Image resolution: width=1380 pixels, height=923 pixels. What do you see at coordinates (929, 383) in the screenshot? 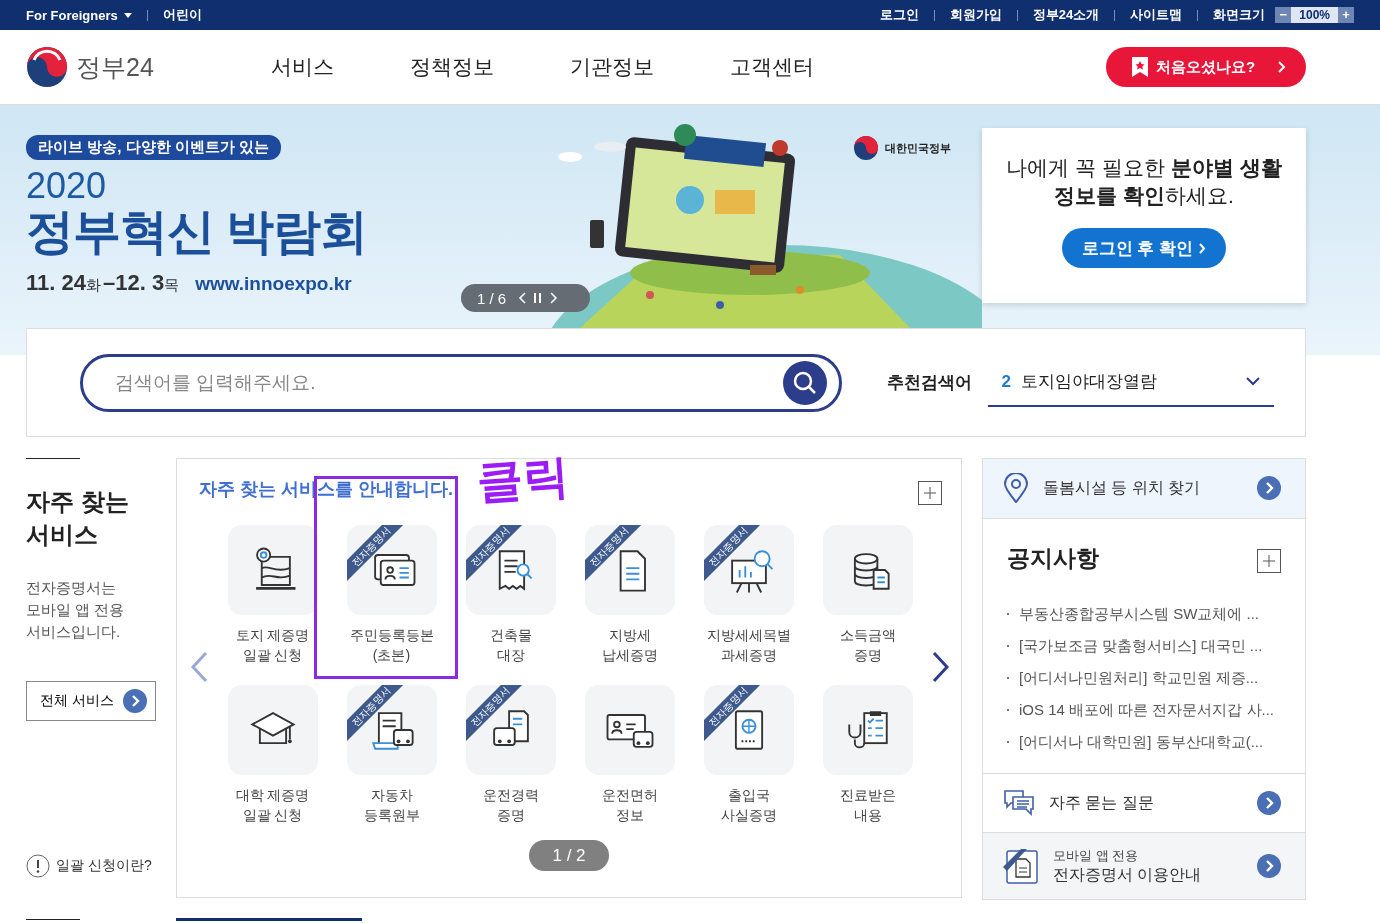
I see `recommended-label: 추천검색어` at bounding box center [929, 383].